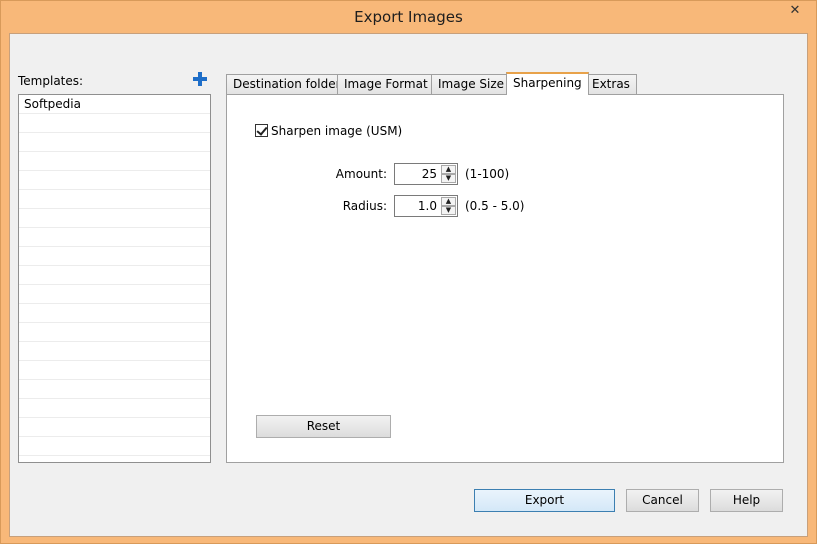 This screenshot has height=544, width=817. I want to click on export-button: Export, so click(544, 500).